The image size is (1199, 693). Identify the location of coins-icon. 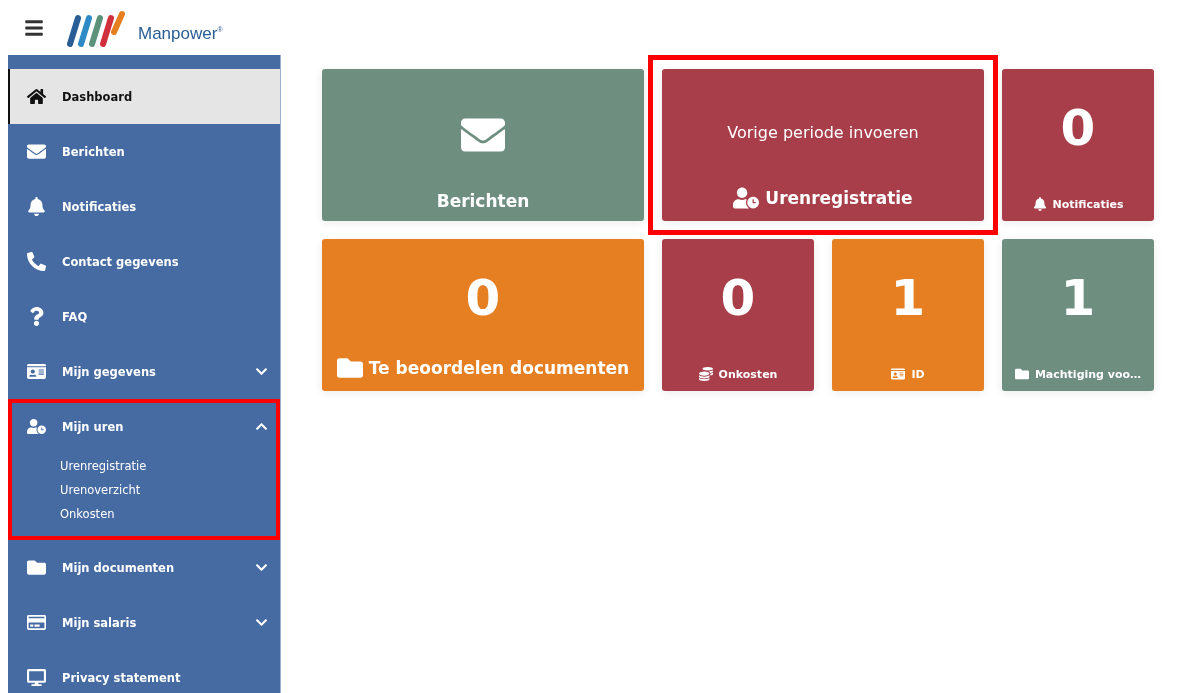
(705, 374).